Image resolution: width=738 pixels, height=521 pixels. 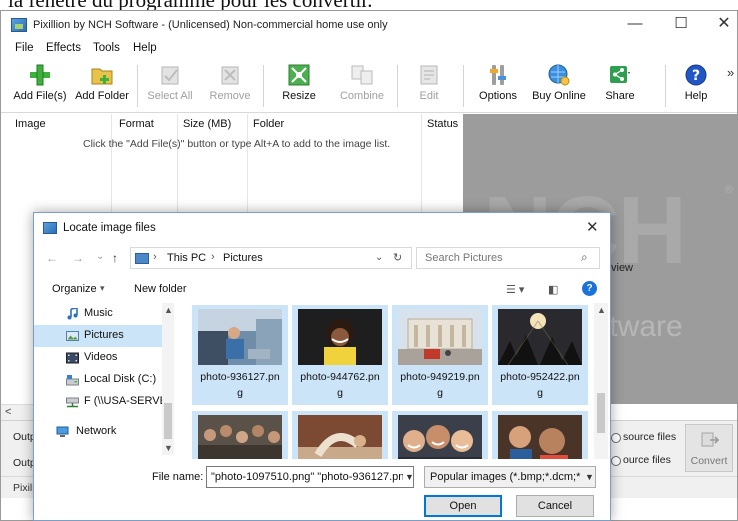 What do you see at coordinates (102, 86) in the screenshot?
I see `add-folder-button: Add Folder` at bounding box center [102, 86].